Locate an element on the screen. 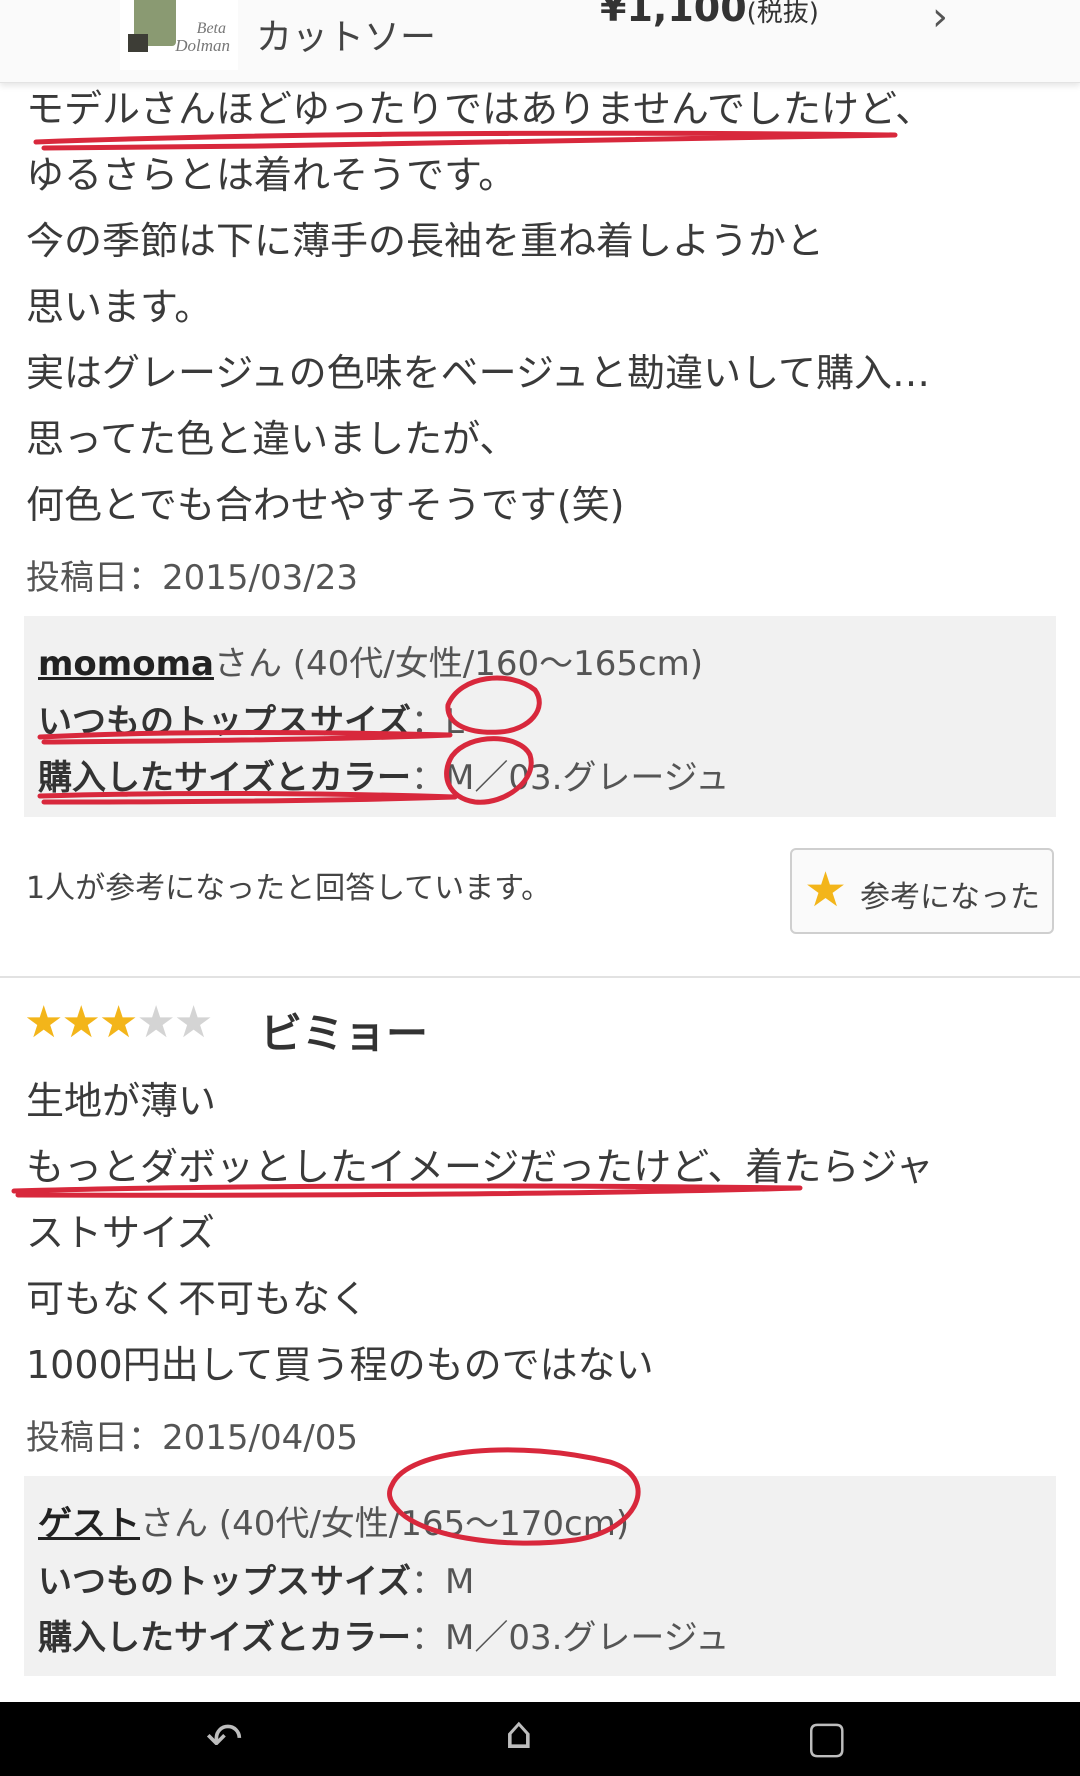  product-image-shadow is located at coordinates (138, 43).